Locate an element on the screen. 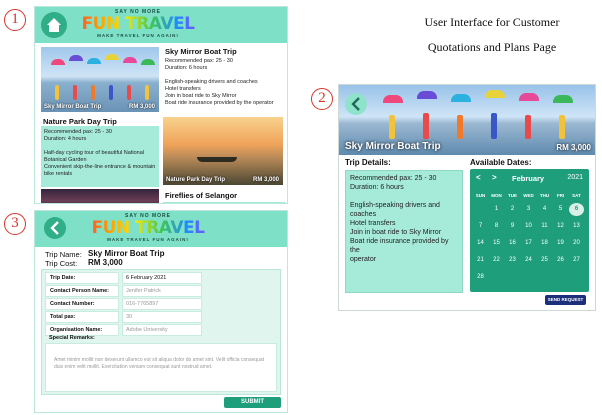  weekday-label: TUE is located at coordinates (512, 195).